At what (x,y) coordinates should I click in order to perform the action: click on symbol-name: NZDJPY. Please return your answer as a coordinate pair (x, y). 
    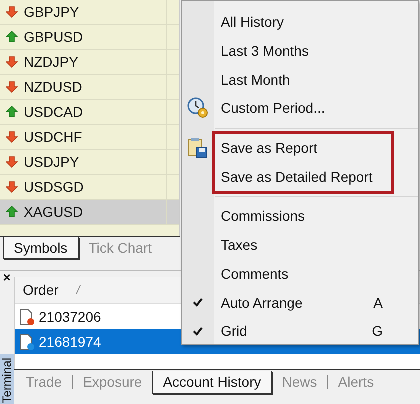
    Looking at the image, I should click on (51, 62).